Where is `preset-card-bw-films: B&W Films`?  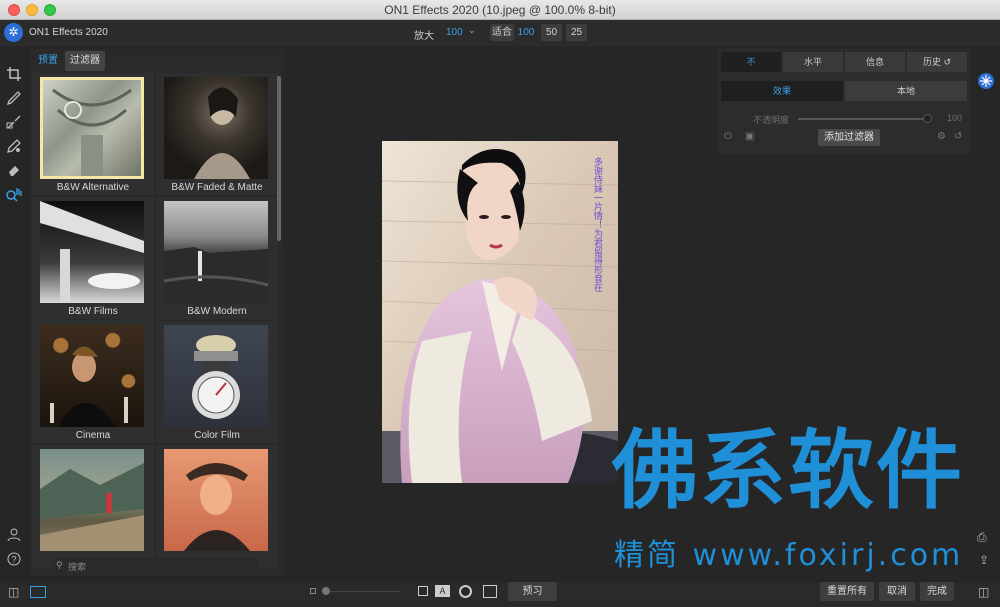 preset-card-bw-films: B&W Films is located at coordinates (93, 258).